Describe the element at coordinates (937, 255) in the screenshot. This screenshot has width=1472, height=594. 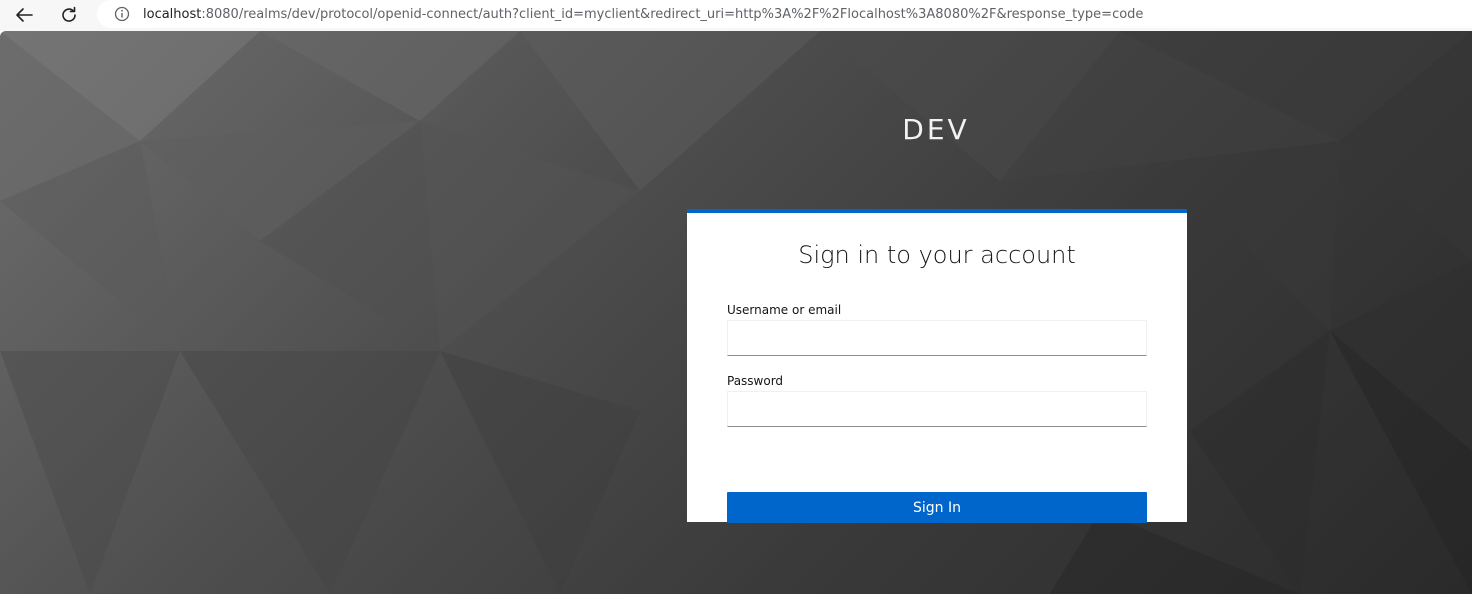
I see `login-title: Sign in to your account` at that location.